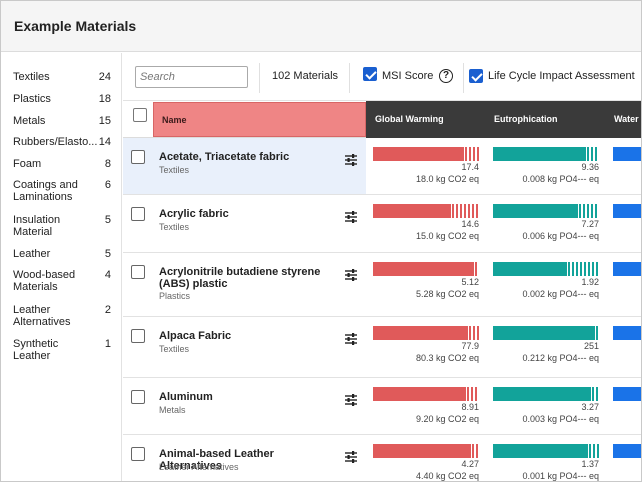 The height and width of the screenshot is (482, 642). What do you see at coordinates (62, 77) in the screenshot?
I see `sidebar-category: Textiles 24` at bounding box center [62, 77].